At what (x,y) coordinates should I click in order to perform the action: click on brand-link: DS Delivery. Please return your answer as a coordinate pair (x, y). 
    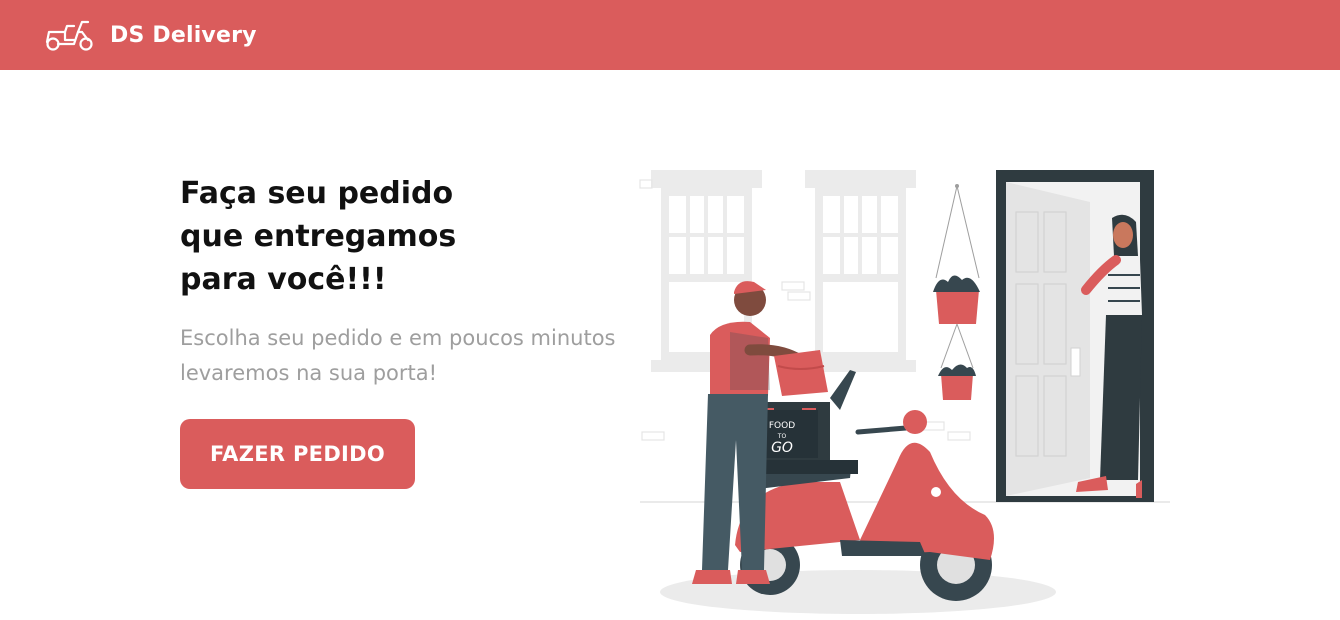
    Looking at the image, I should click on (150, 35).